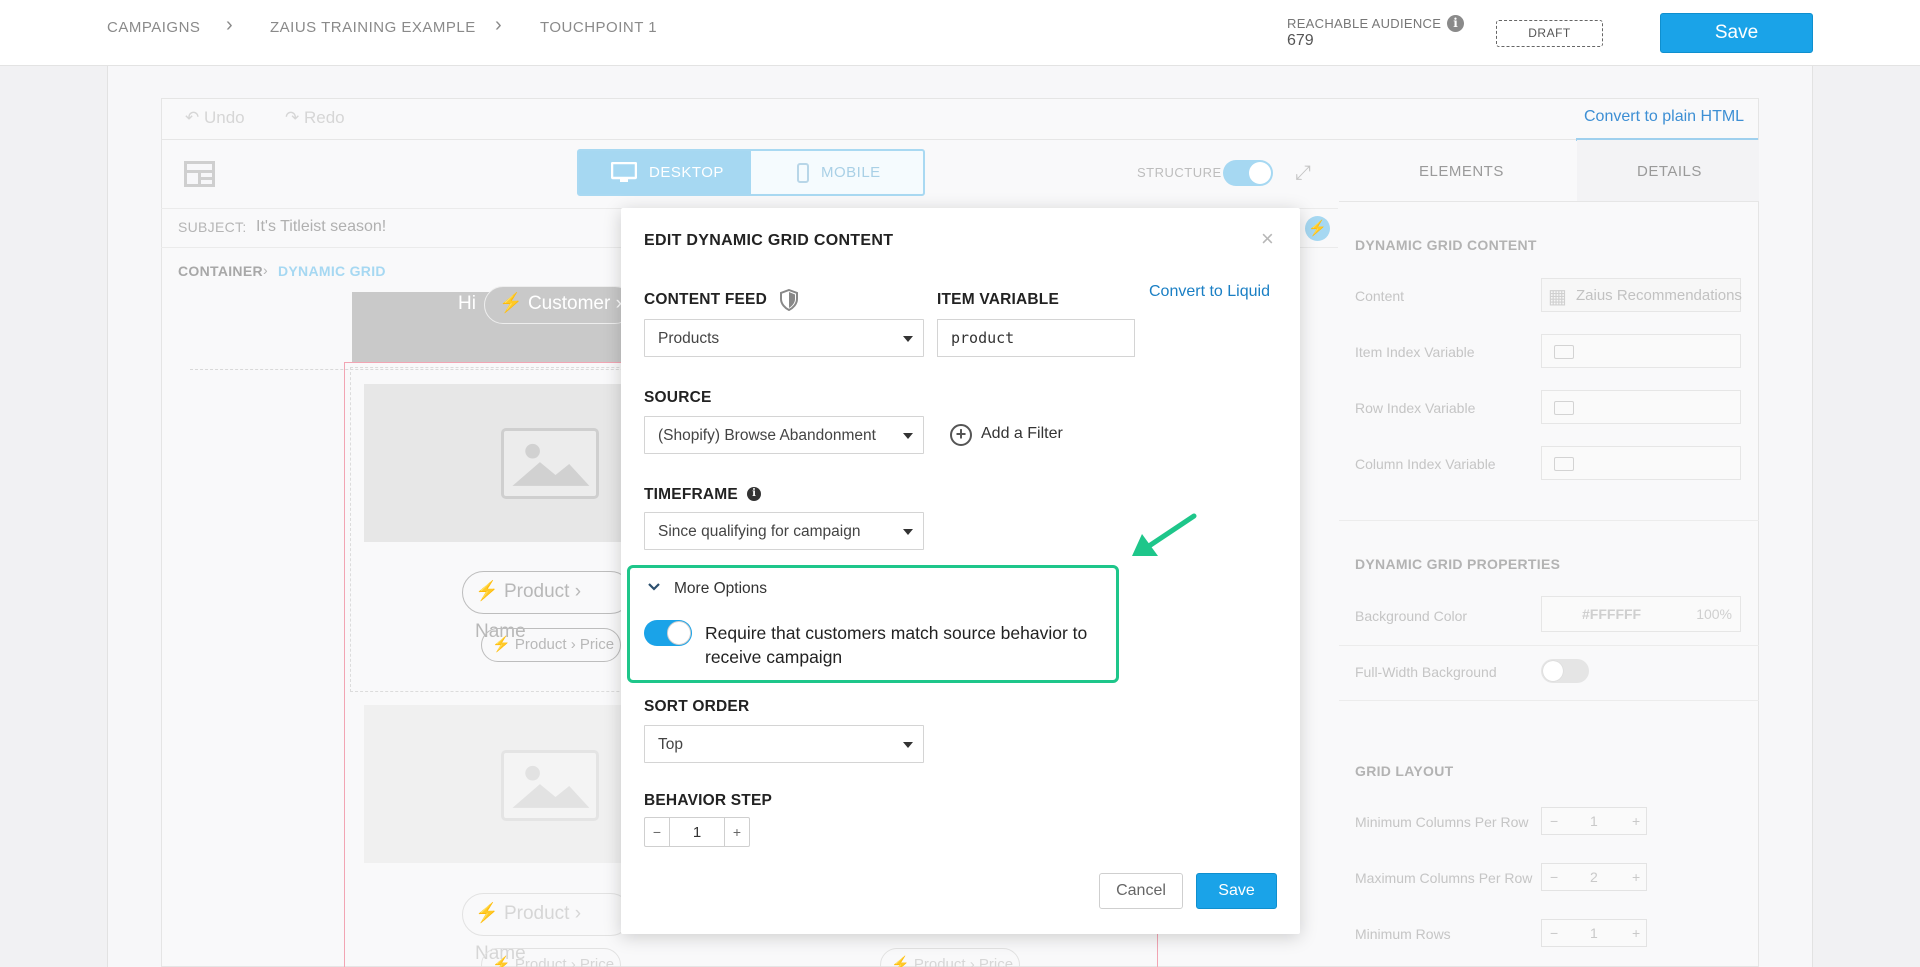 This screenshot has width=1920, height=967. I want to click on background-color-label: Background Color, so click(1411, 616).